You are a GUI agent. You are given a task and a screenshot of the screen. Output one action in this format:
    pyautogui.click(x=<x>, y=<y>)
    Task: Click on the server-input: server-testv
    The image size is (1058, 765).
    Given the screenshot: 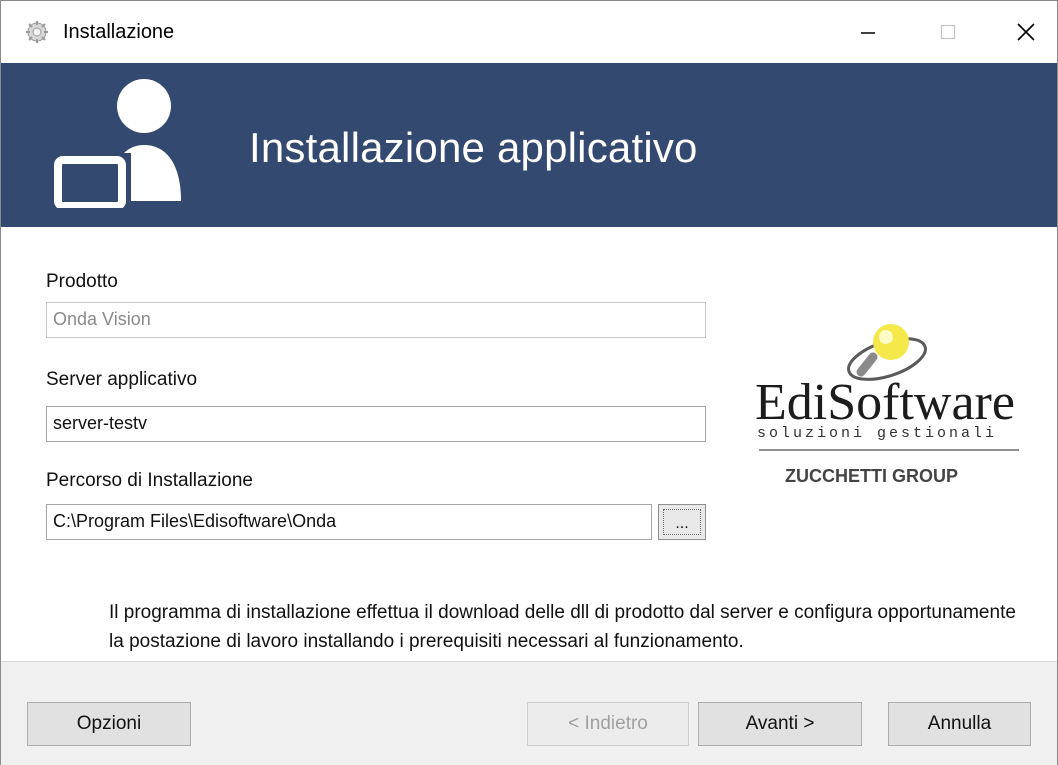 What is the action you would take?
    pyautogui.click(x=376, y=424)
    